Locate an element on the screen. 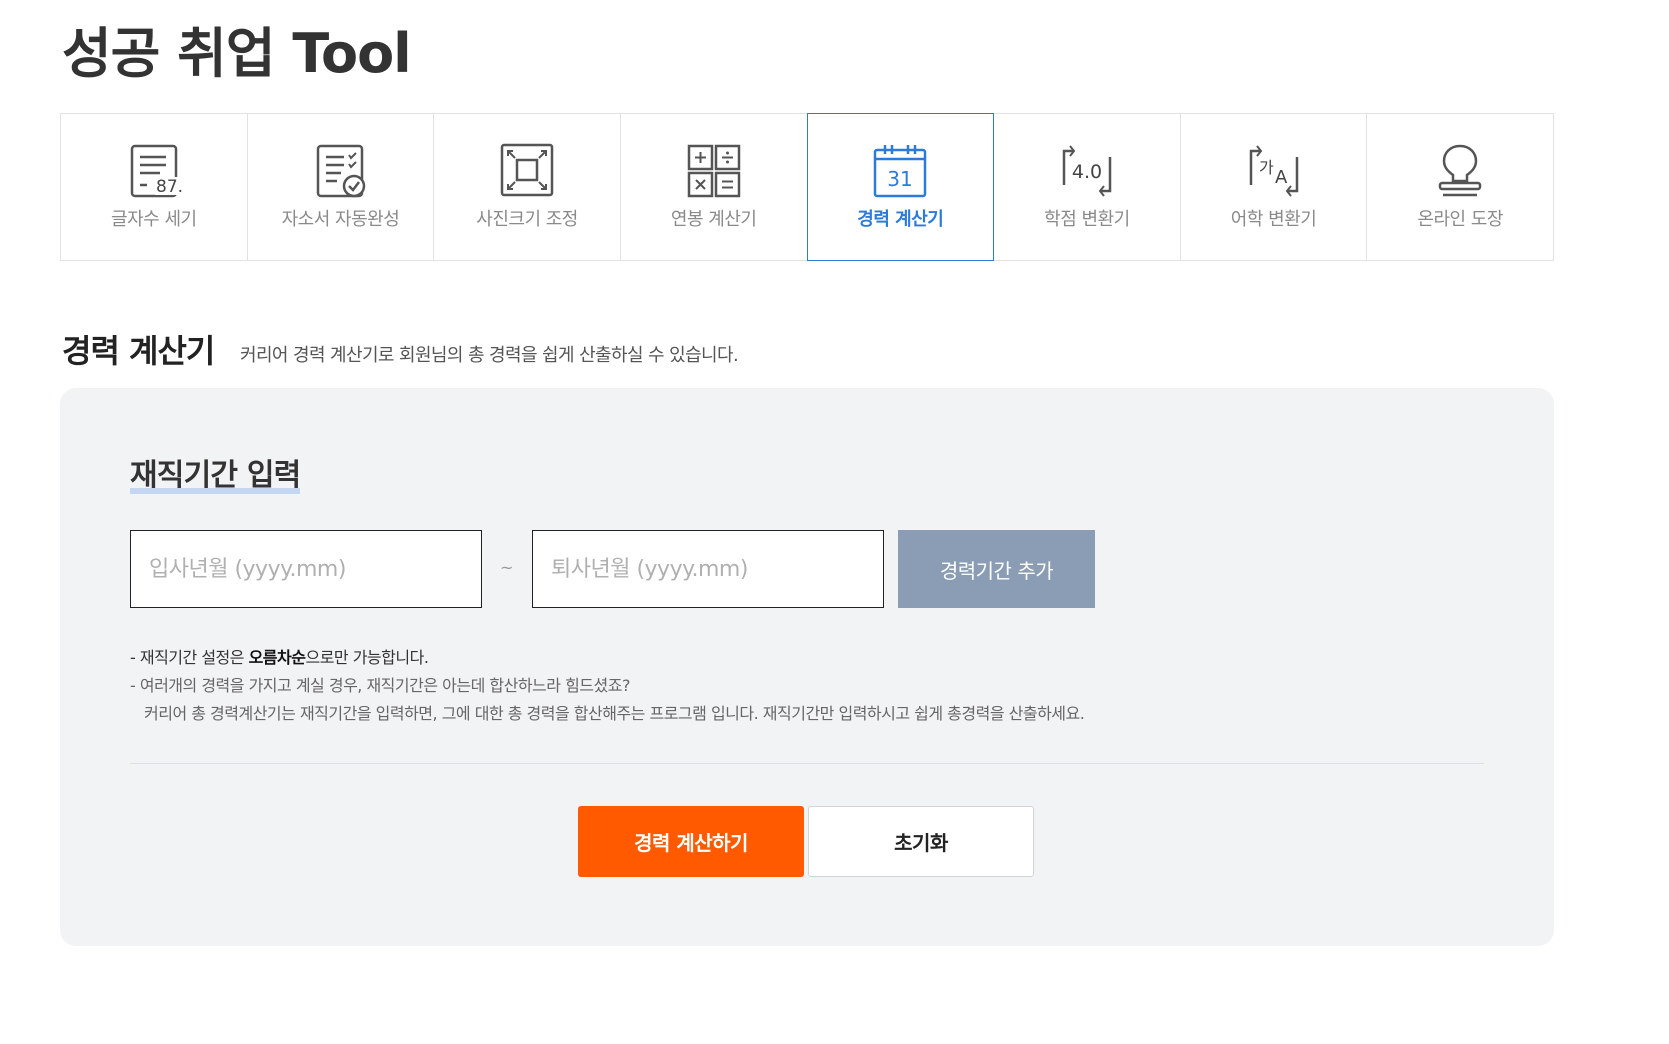  language-convert-icon: 가 A is located at coordinates (1273, 171).